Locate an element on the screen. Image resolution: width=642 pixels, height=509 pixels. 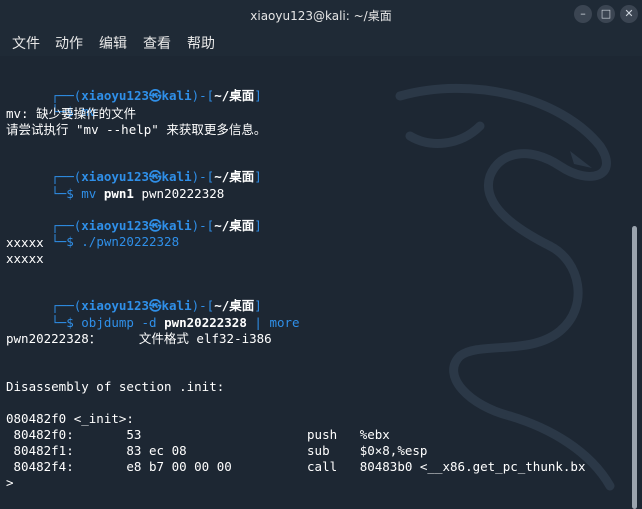
command-text: ./pwn20222328 is located at coordinates (130, 241).